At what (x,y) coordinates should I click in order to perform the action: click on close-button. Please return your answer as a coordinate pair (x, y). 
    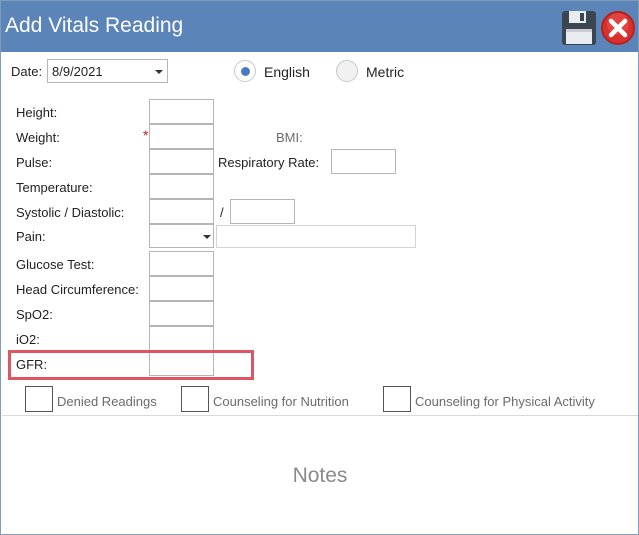
    Looking at the image, I should click on (618, 28).